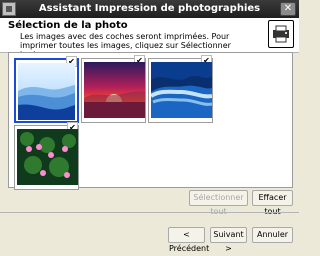 This screenshot has width=320, height=256. I want to click on water-lilies-image, so click(47, 157).